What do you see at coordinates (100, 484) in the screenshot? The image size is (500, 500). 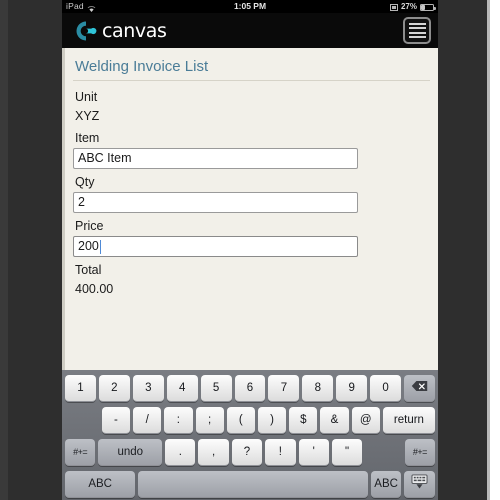 I see `key-abc-left: ABC` at bounding box center [100, 484].